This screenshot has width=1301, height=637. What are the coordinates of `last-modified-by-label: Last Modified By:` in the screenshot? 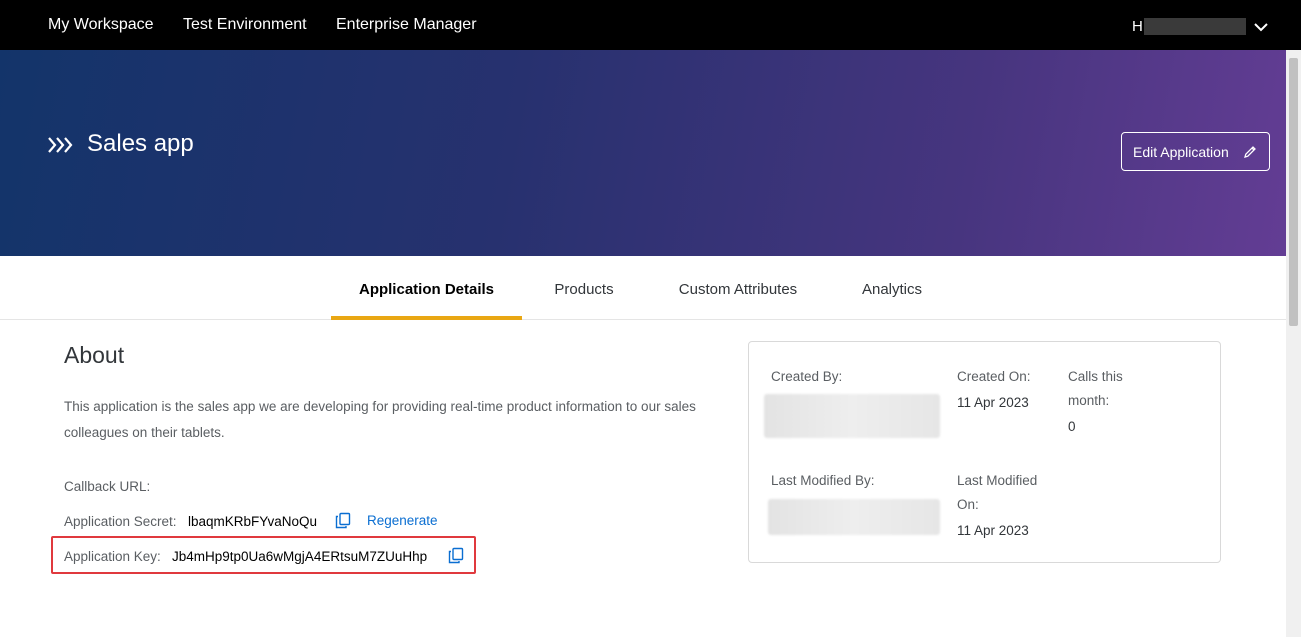 It's located at (823, 480).